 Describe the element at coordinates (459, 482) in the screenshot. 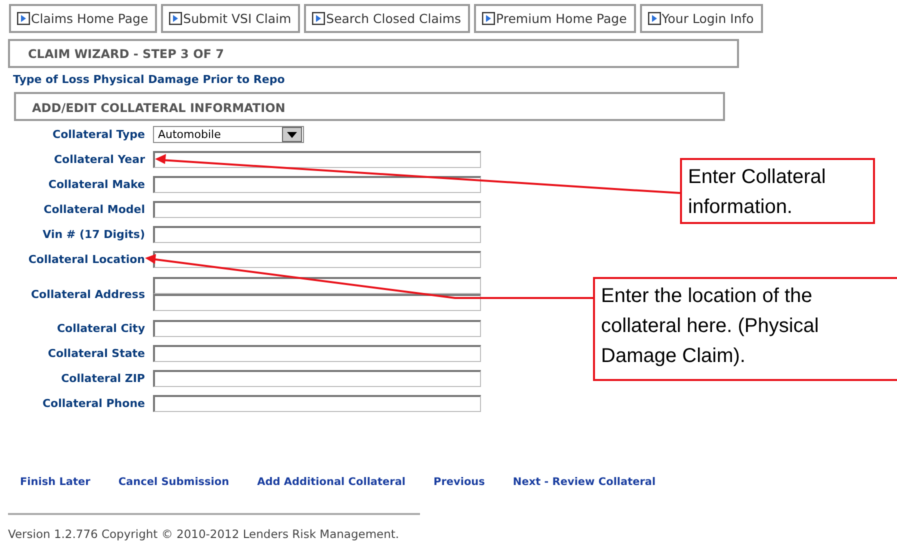

I see `action-link: Previous` at that location.